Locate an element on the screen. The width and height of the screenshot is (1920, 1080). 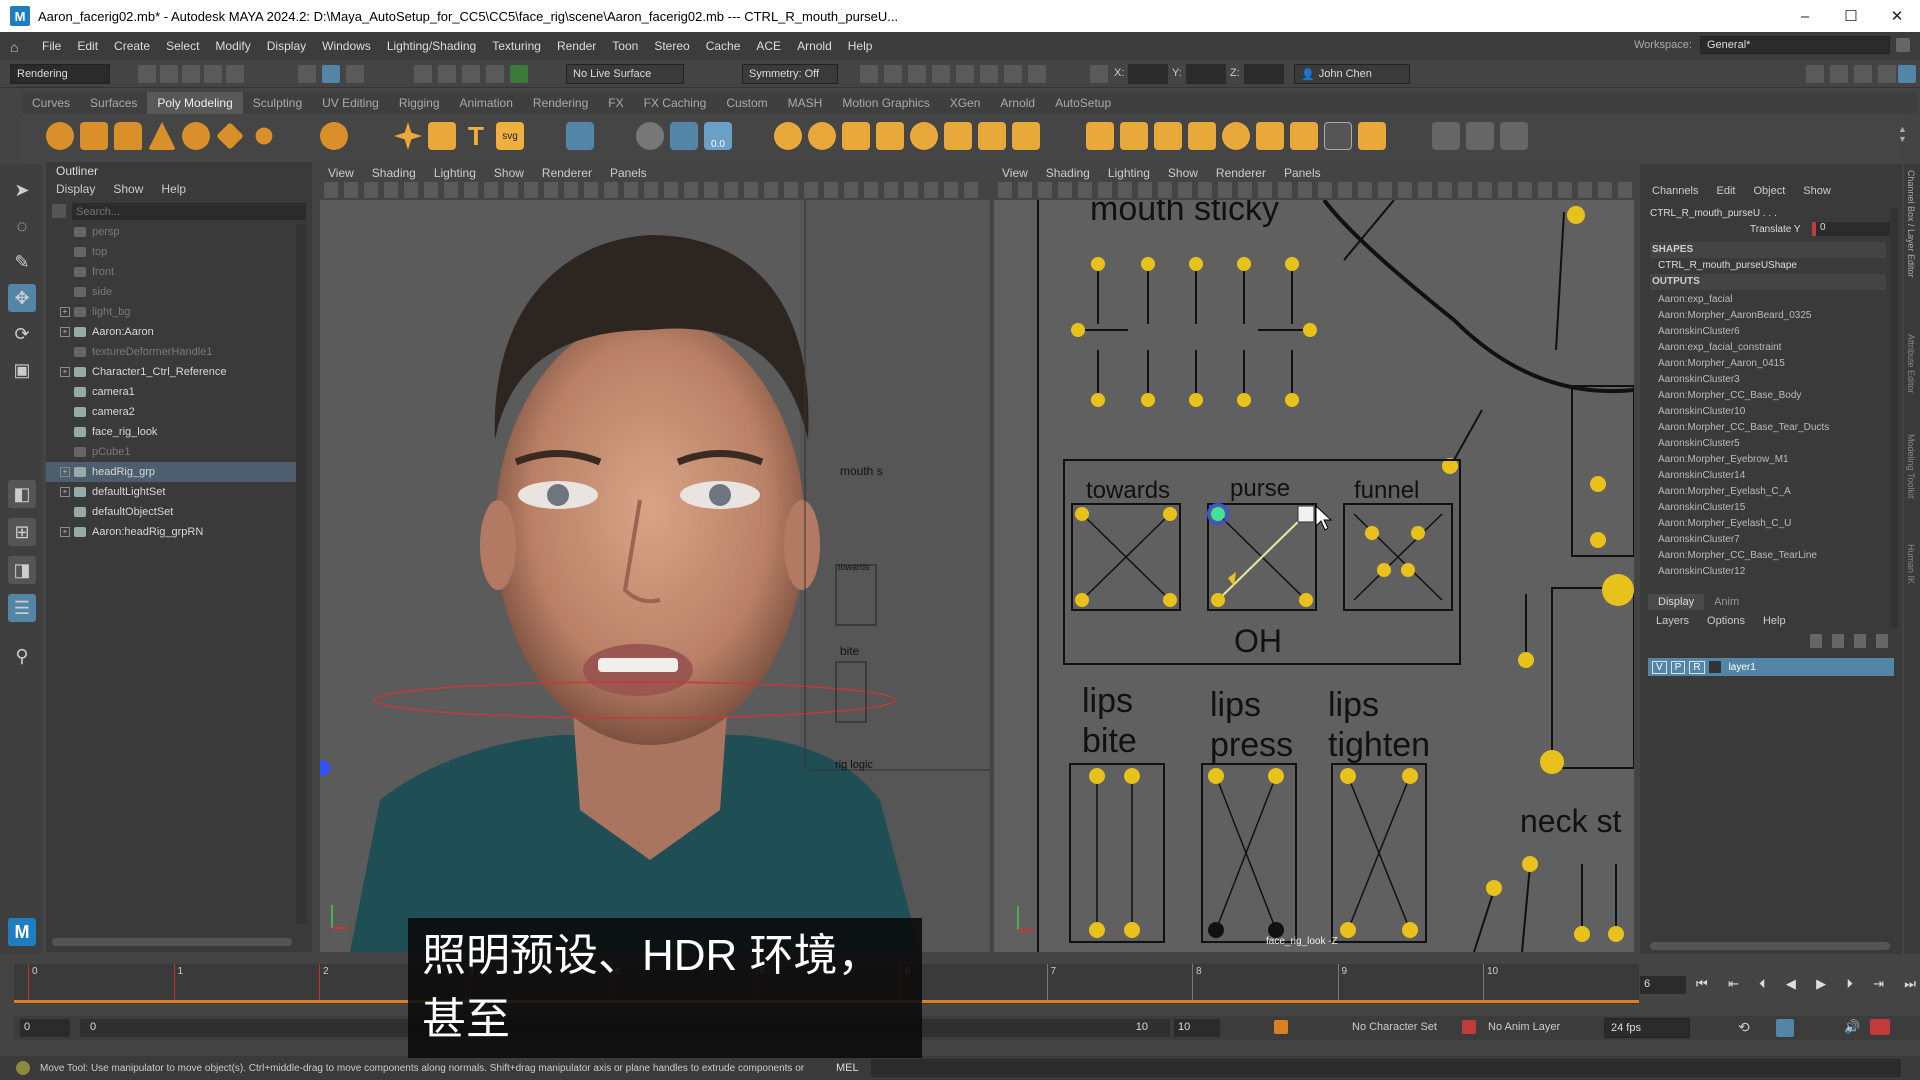
sticky-ctrl-left is located at coordinates (1078, 330).